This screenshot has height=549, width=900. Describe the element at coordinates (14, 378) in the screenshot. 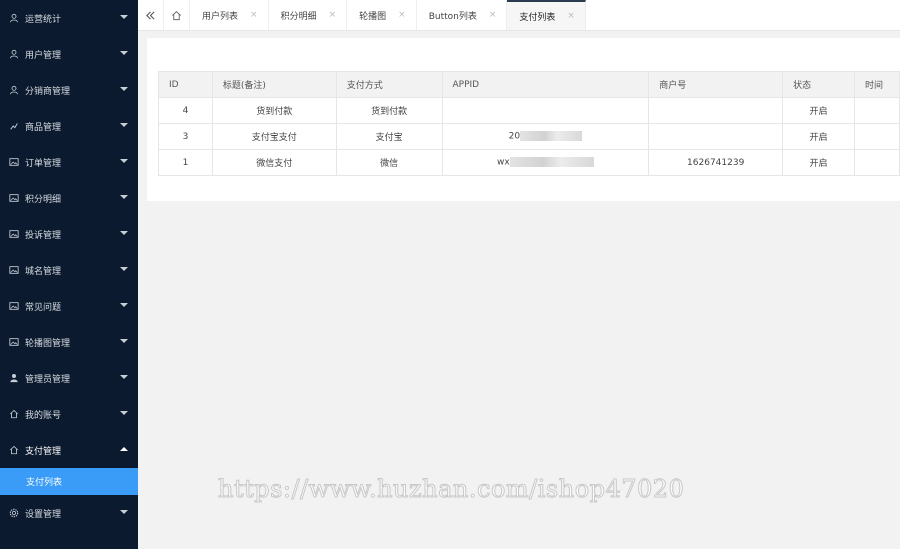

I see `person-icon` at that location.